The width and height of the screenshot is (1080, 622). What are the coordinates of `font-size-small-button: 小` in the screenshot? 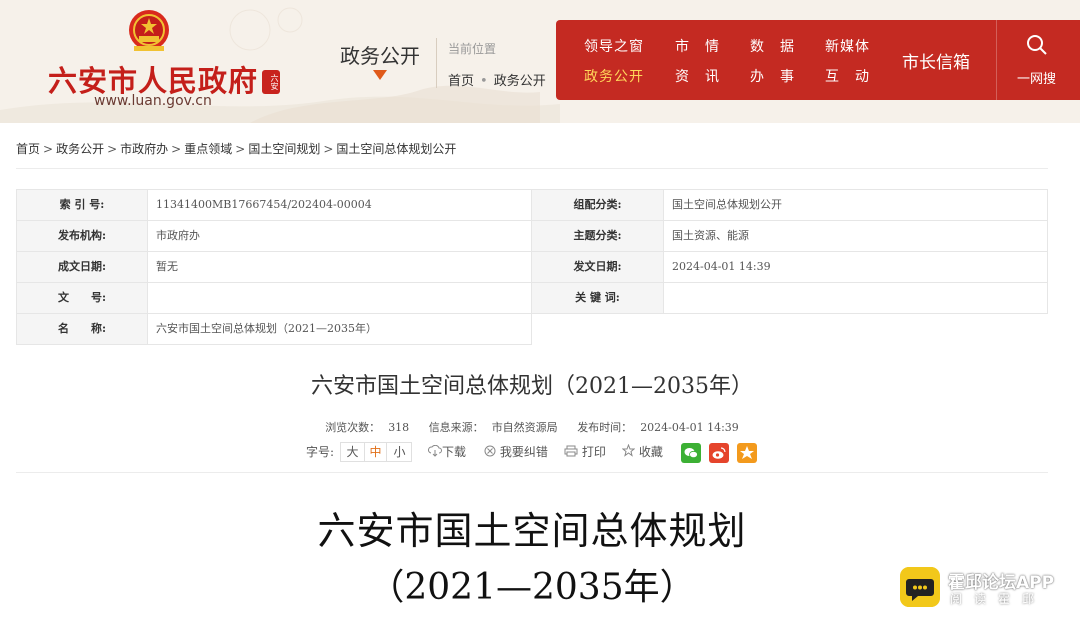 It's located at (399, 452).